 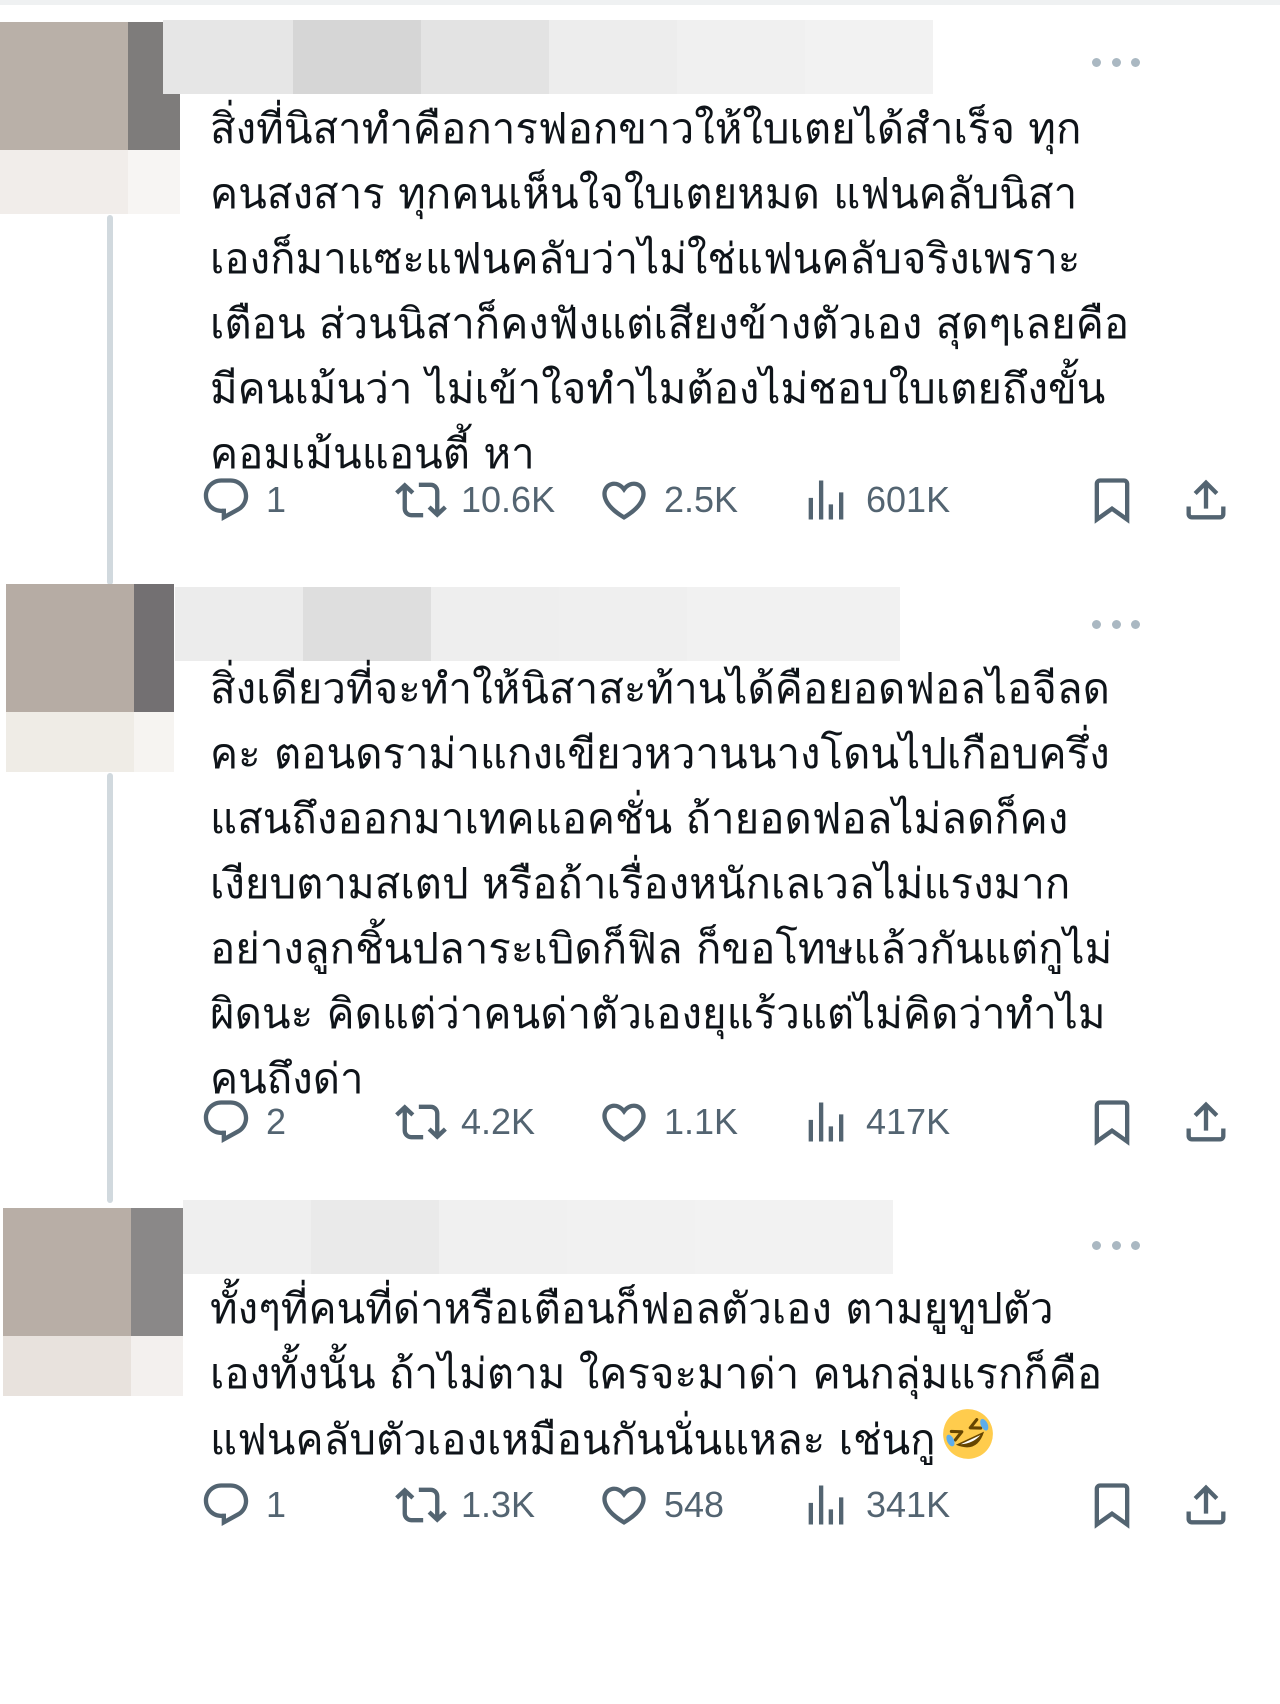 What do you see at coordinates (908, 499) in the screenshot?
I see `views-count: 601K` at bounding box center [908, 499].